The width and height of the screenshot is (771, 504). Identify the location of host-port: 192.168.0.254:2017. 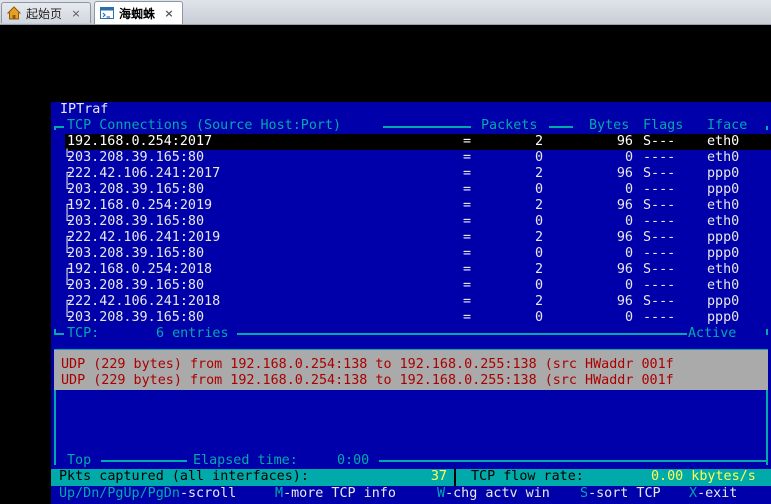
(140, 141).